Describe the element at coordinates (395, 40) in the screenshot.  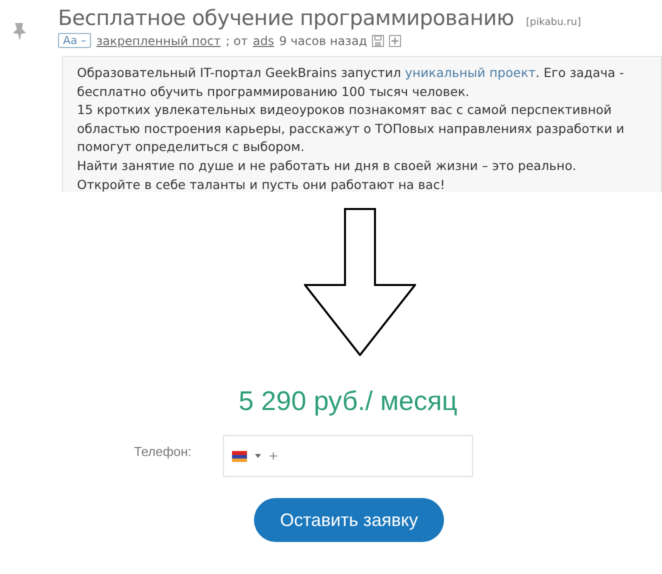
I see `add-icon` at that location.